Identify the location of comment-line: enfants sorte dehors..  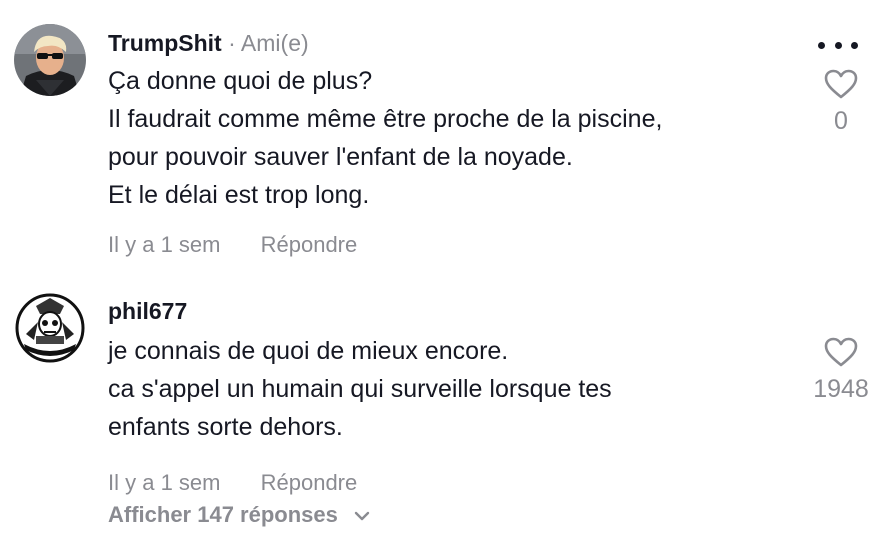
(225, 427).